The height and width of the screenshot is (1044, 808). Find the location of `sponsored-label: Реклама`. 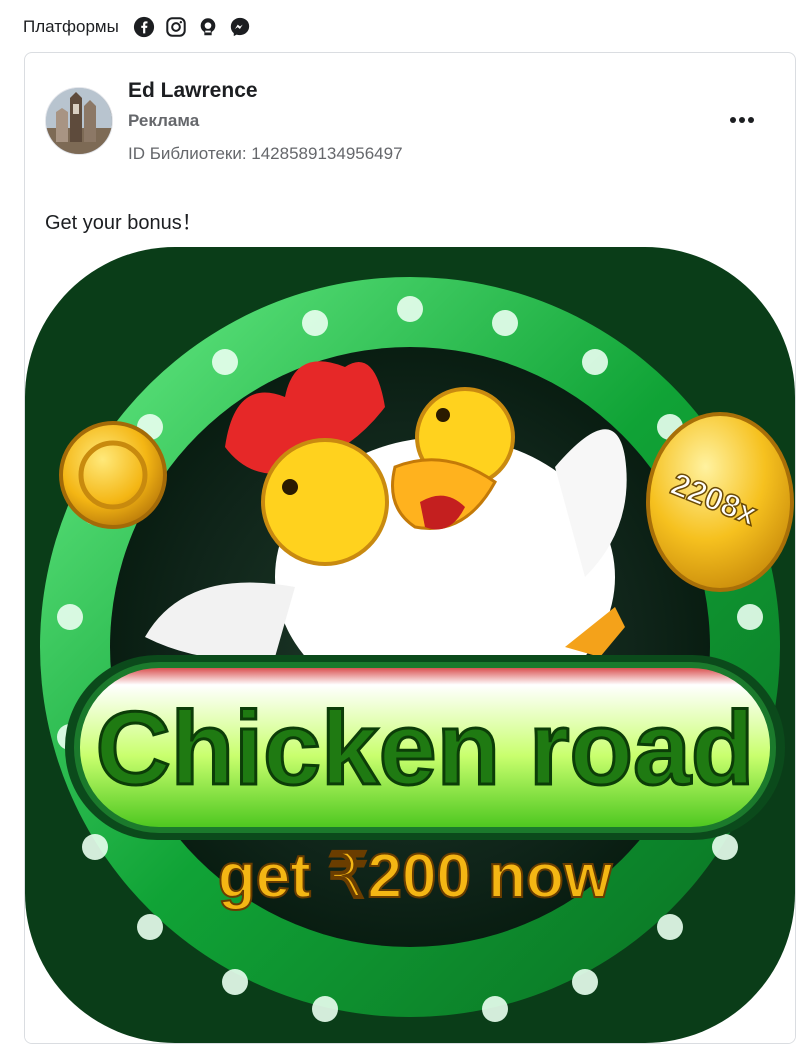

sponsored-label: Реклама is located at coordinates (164, 120).